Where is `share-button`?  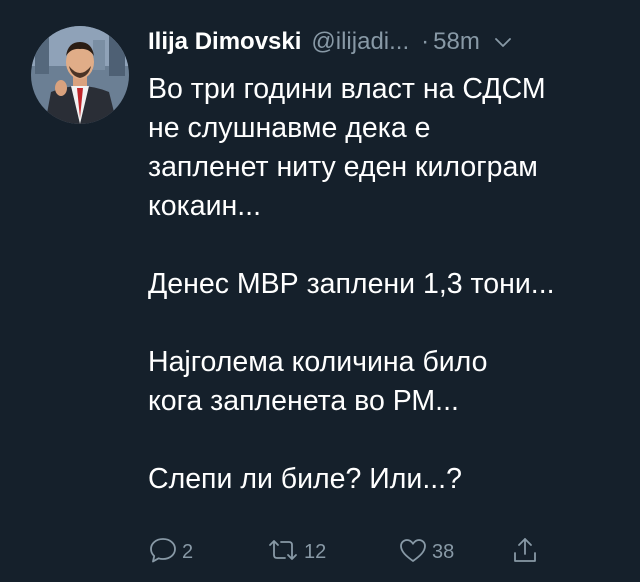
share-button is located at coordinates (525, 552).